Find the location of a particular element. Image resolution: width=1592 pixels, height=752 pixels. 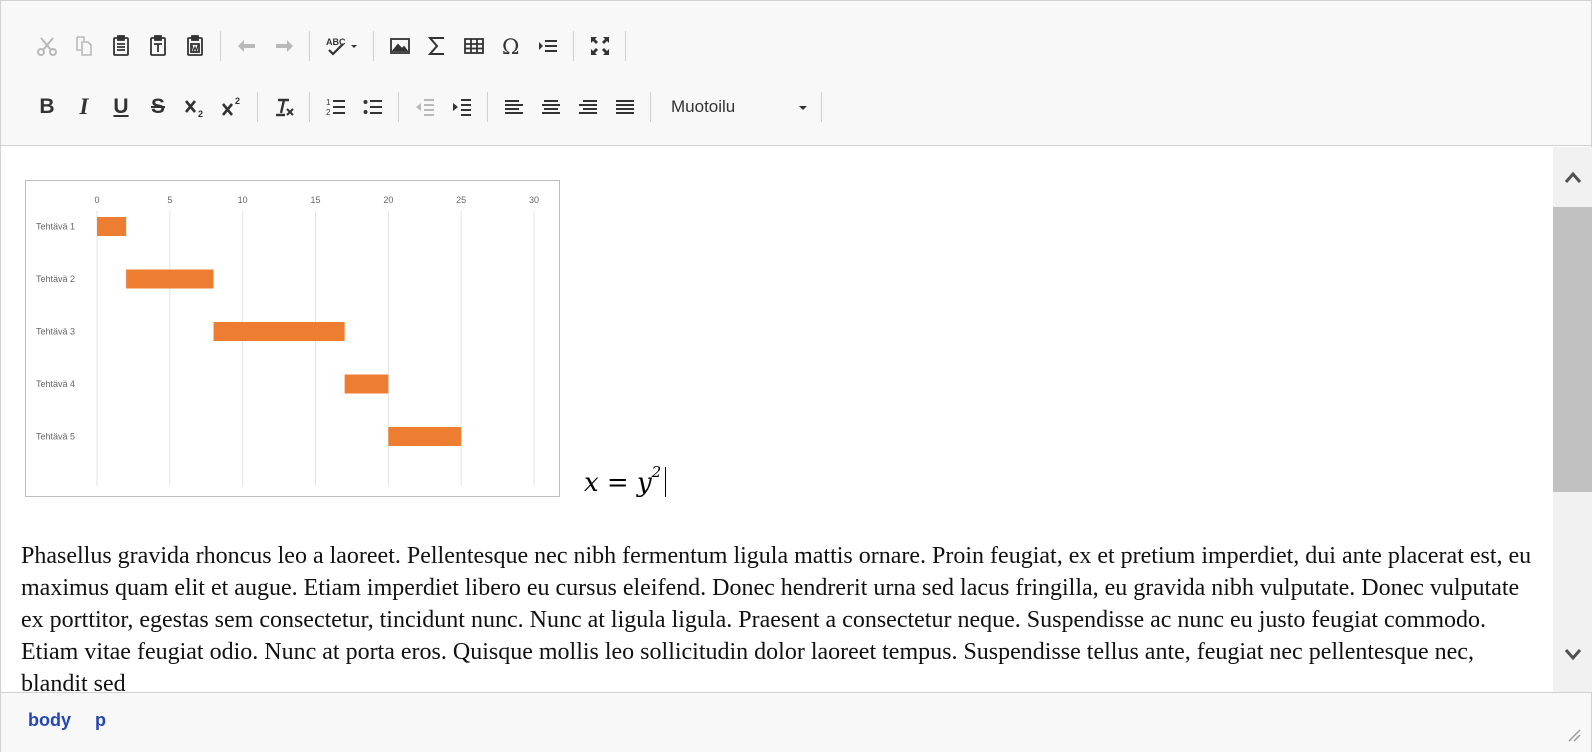

undo-icon is located at coordinates (246, 46).